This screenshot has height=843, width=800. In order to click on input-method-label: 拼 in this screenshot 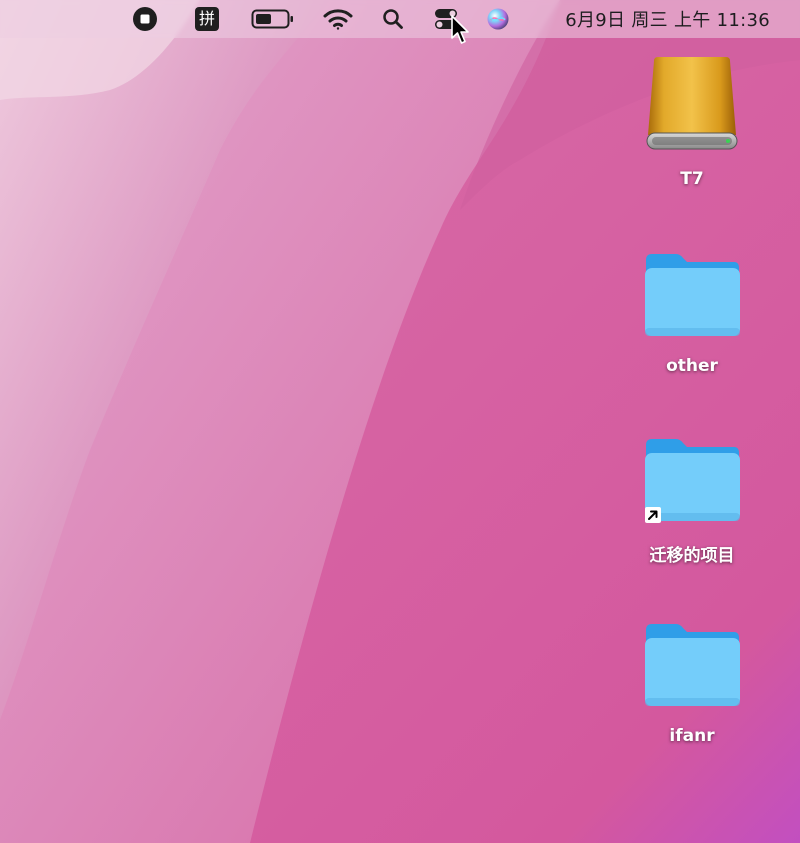, I will do `click(207, 19)`.